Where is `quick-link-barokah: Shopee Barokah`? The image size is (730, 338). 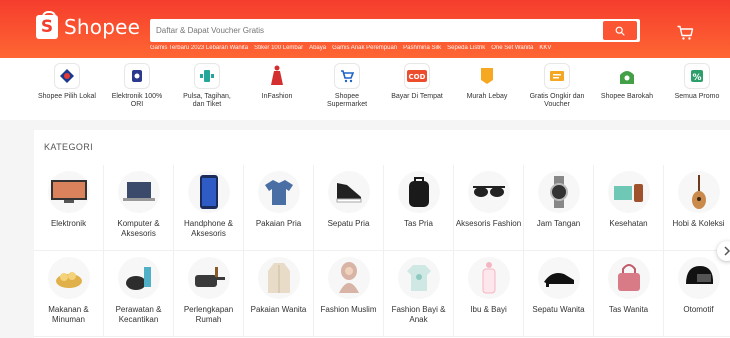
quick-link-barokah: Shopee Barokah is located at coordinates (627, 82).